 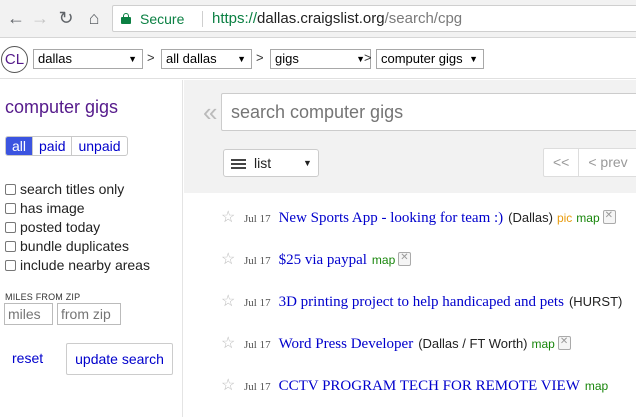 I want to click on url-host: dallas.craigslist.org, so click(x=321, y=18).